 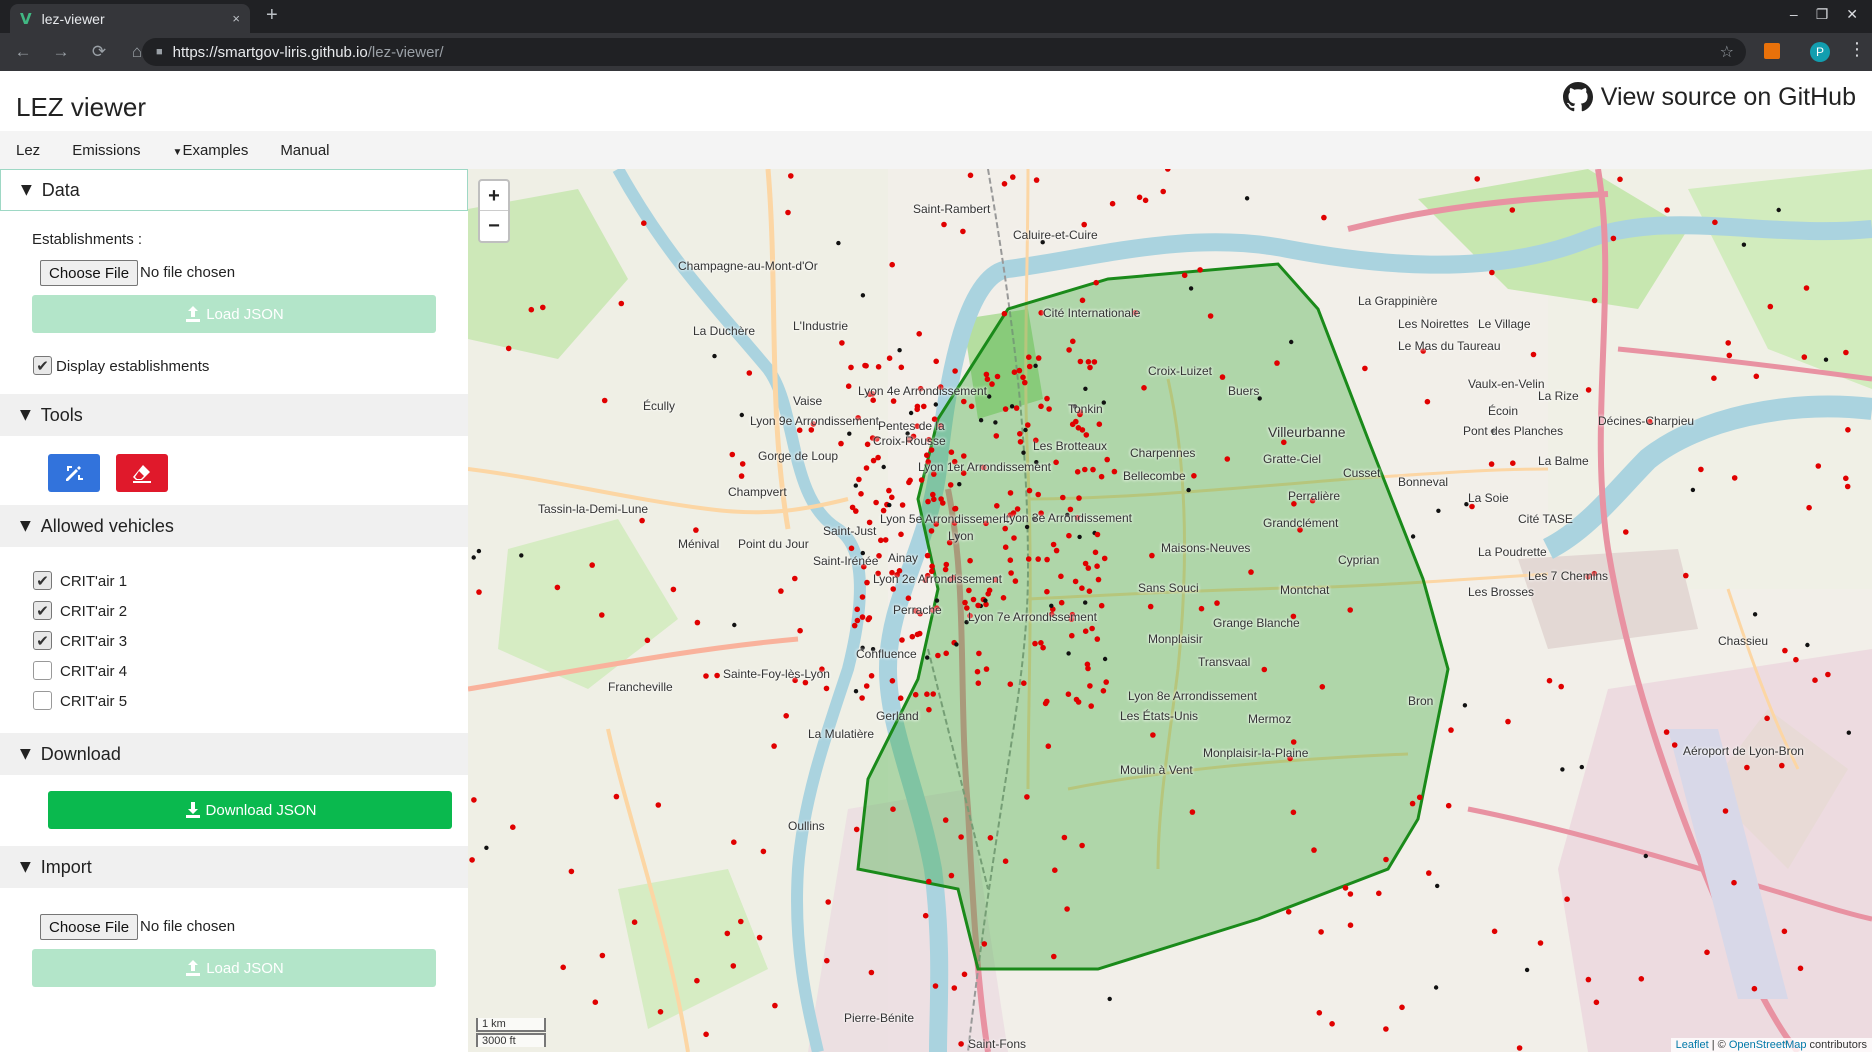 I want to click on browser-menu-icon: ⋮, so click(x=1857, y=49).